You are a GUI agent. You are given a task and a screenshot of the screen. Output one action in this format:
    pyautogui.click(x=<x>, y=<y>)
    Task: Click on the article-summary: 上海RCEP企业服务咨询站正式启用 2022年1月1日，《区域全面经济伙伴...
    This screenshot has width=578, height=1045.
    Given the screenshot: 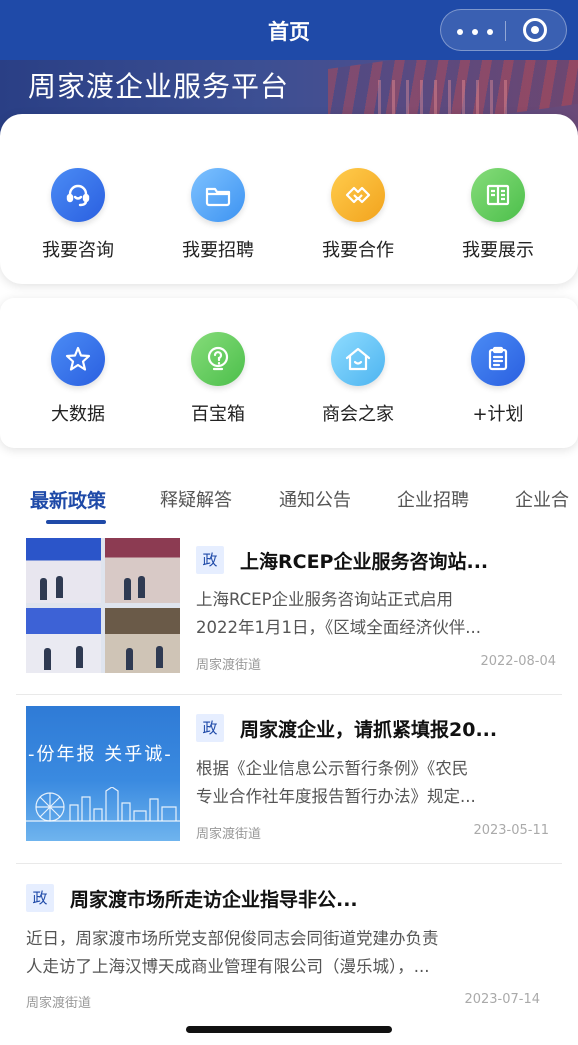 What is the action you would take?
    pyautogui.click(x=338, y=613)
    